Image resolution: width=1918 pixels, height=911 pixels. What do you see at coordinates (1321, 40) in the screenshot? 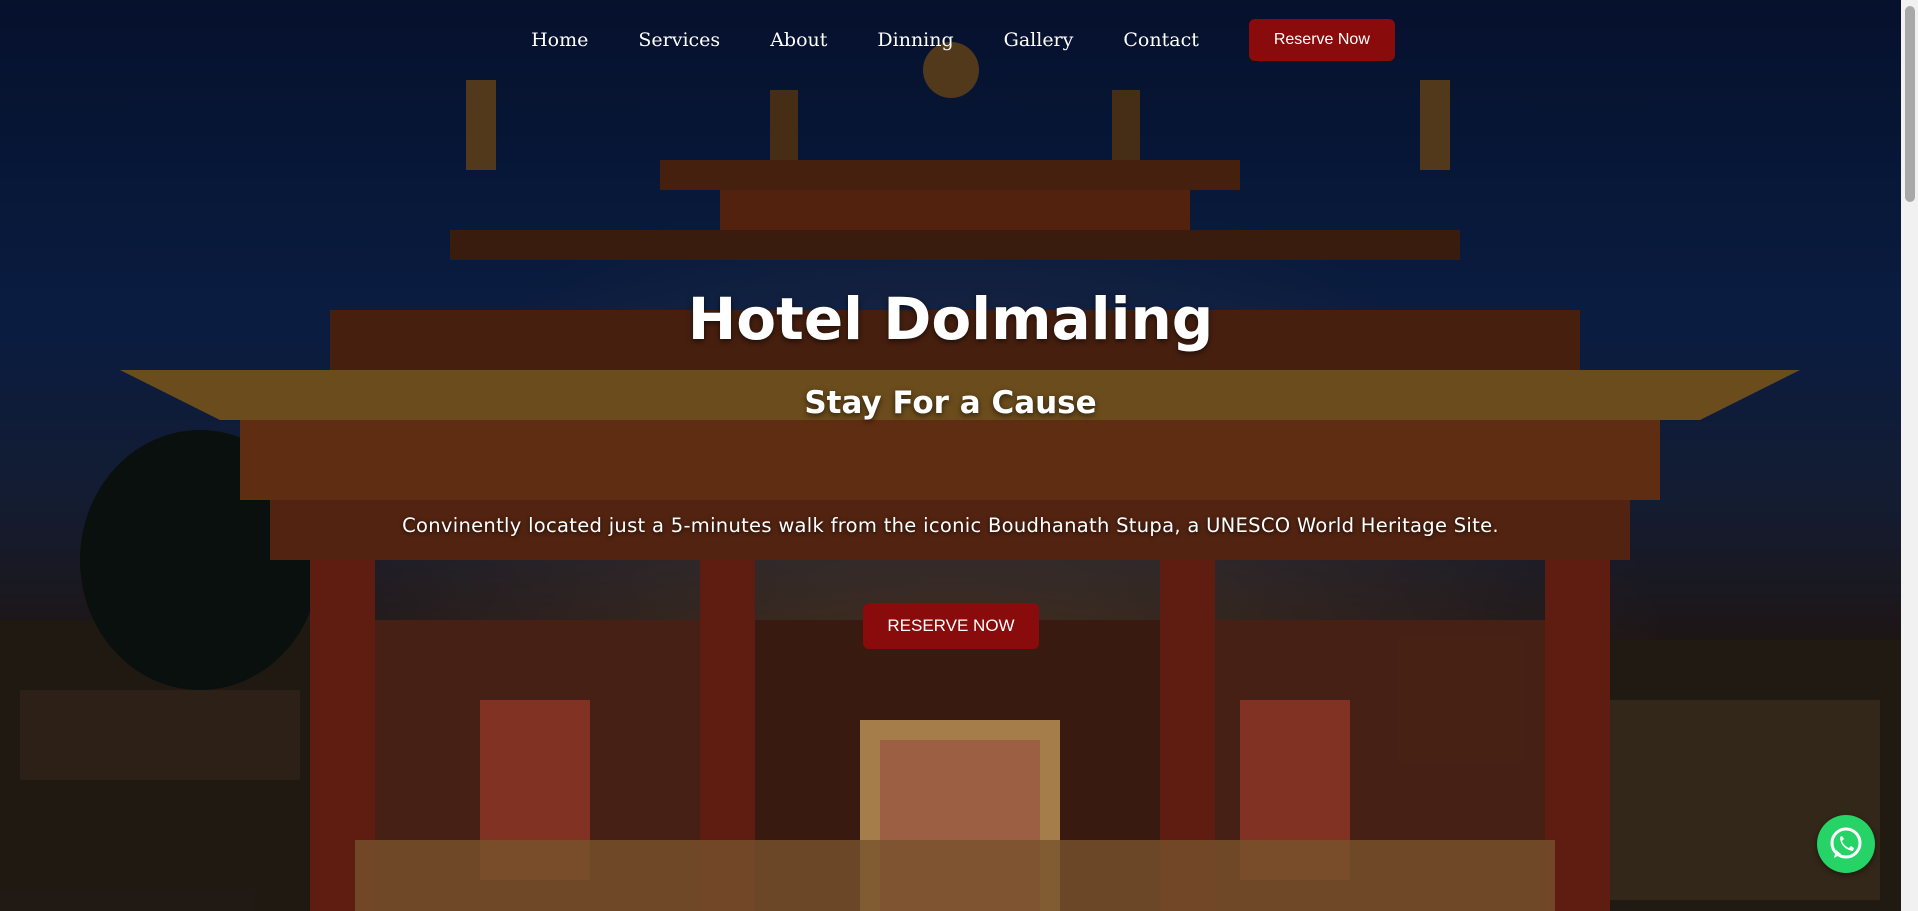
I see `nav-reserve-button: Reserve Now` at bounding box center [1321, 40].